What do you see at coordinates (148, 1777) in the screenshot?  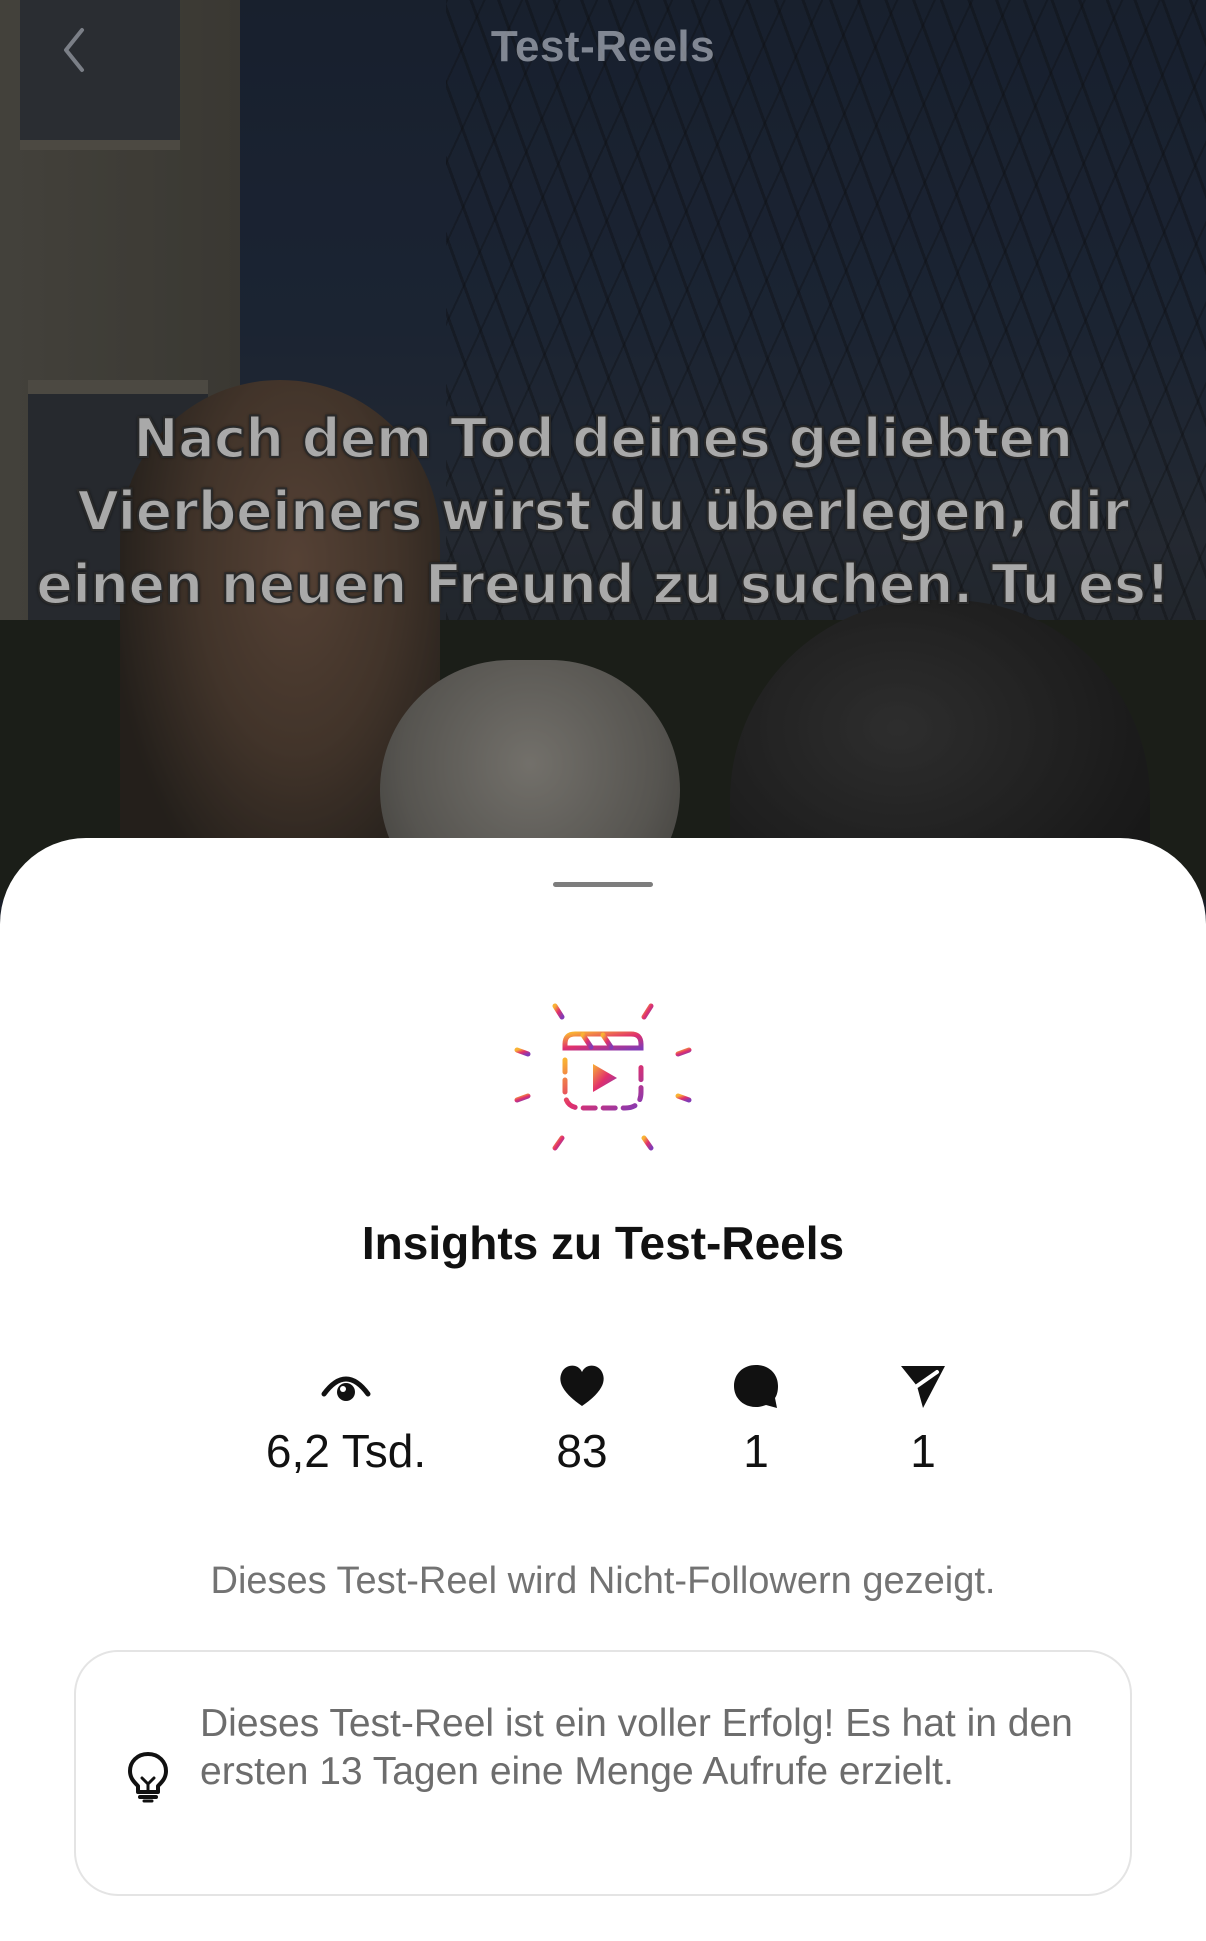 I see `lightbulb-icon` at bounding box center [148, 1777].